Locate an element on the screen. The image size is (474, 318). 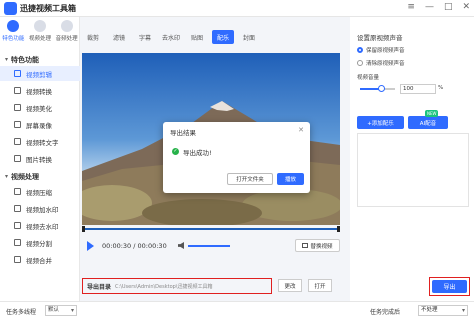
play-icon is located at coordinates (90, 246).